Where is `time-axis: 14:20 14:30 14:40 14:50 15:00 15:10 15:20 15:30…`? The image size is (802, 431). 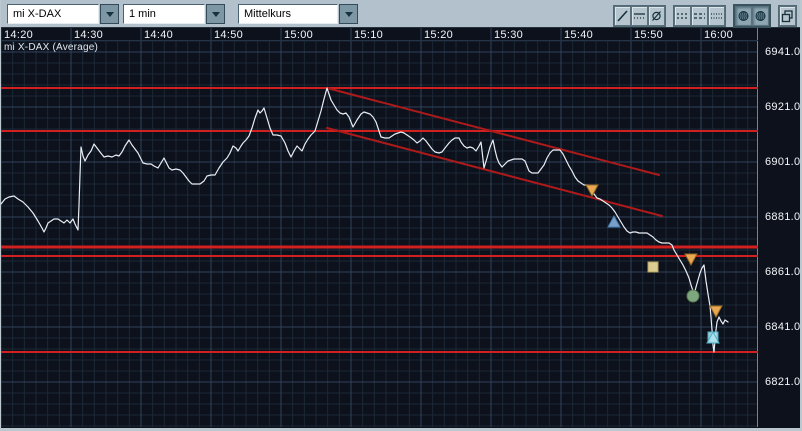
time-axis: 14:20 14:30 14:40 14:50 15:00 15:10 15:20 15:30… is located at coordinates (400, 35).